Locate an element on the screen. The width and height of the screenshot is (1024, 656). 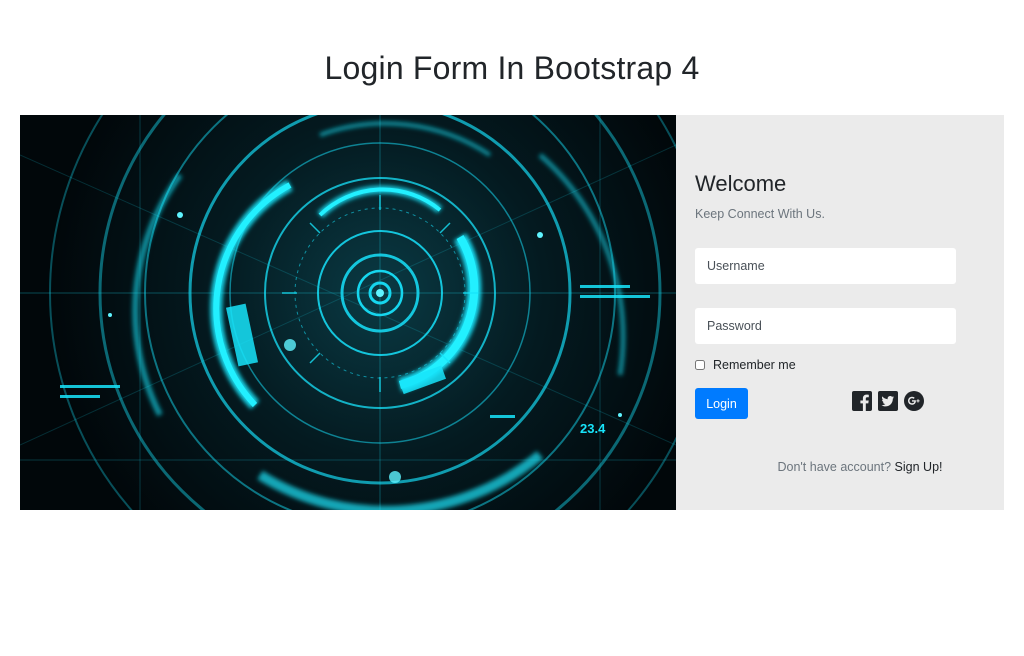
remember-me-row: Remember me is located at coordinates (745, 365).